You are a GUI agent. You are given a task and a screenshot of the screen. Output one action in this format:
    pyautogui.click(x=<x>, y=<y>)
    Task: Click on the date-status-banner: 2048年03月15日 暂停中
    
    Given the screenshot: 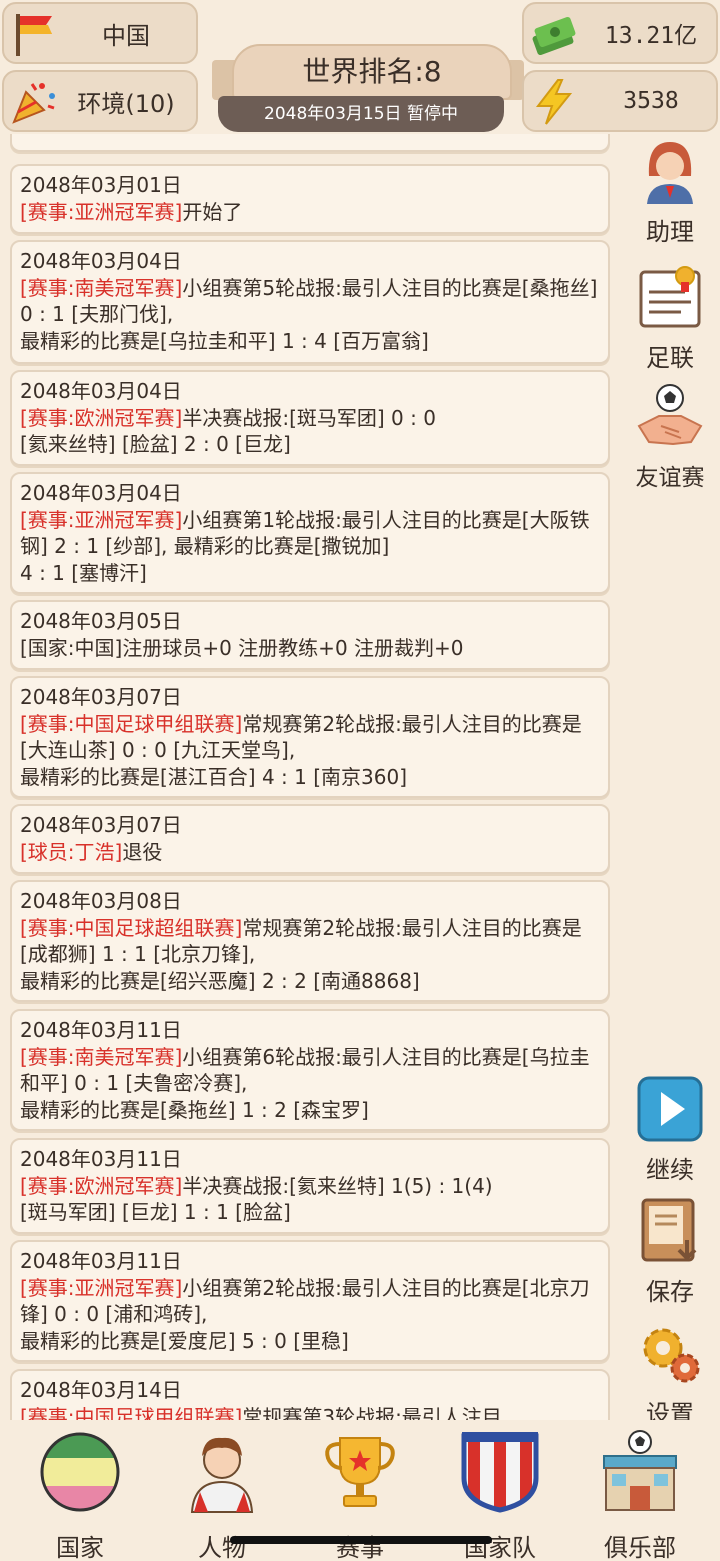 What is the action you would take?
    pyautogui.click(x=361, y=114)
    